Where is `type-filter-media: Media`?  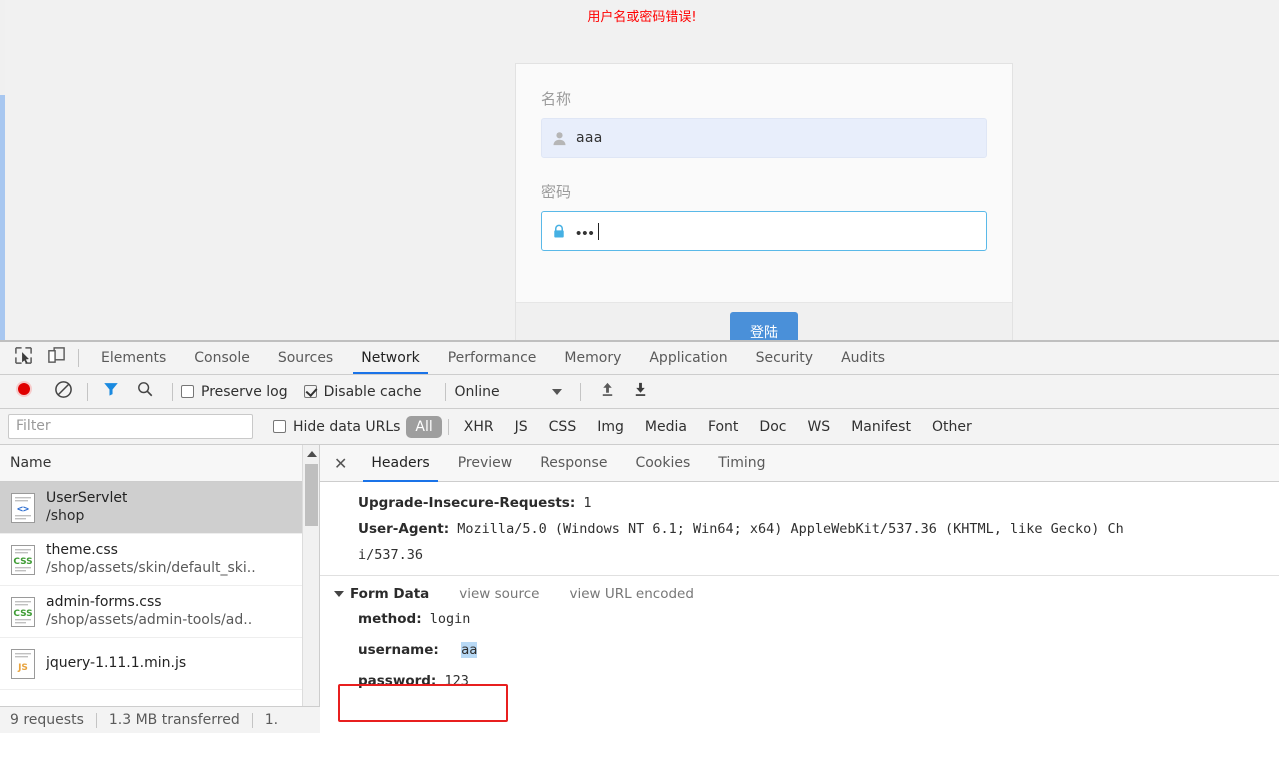
type-filter-media: Media is located at coordinates (666, 427).